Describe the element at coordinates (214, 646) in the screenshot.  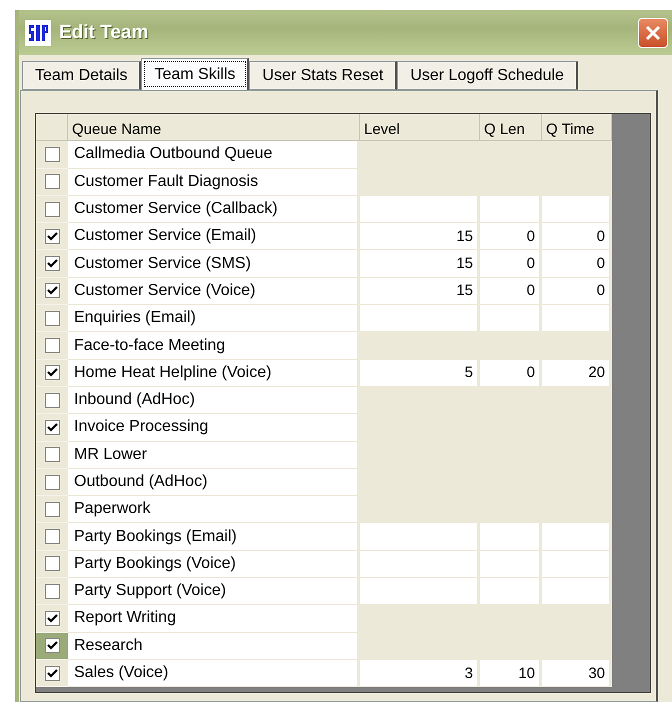
I see `table-cell: Research` at that location.